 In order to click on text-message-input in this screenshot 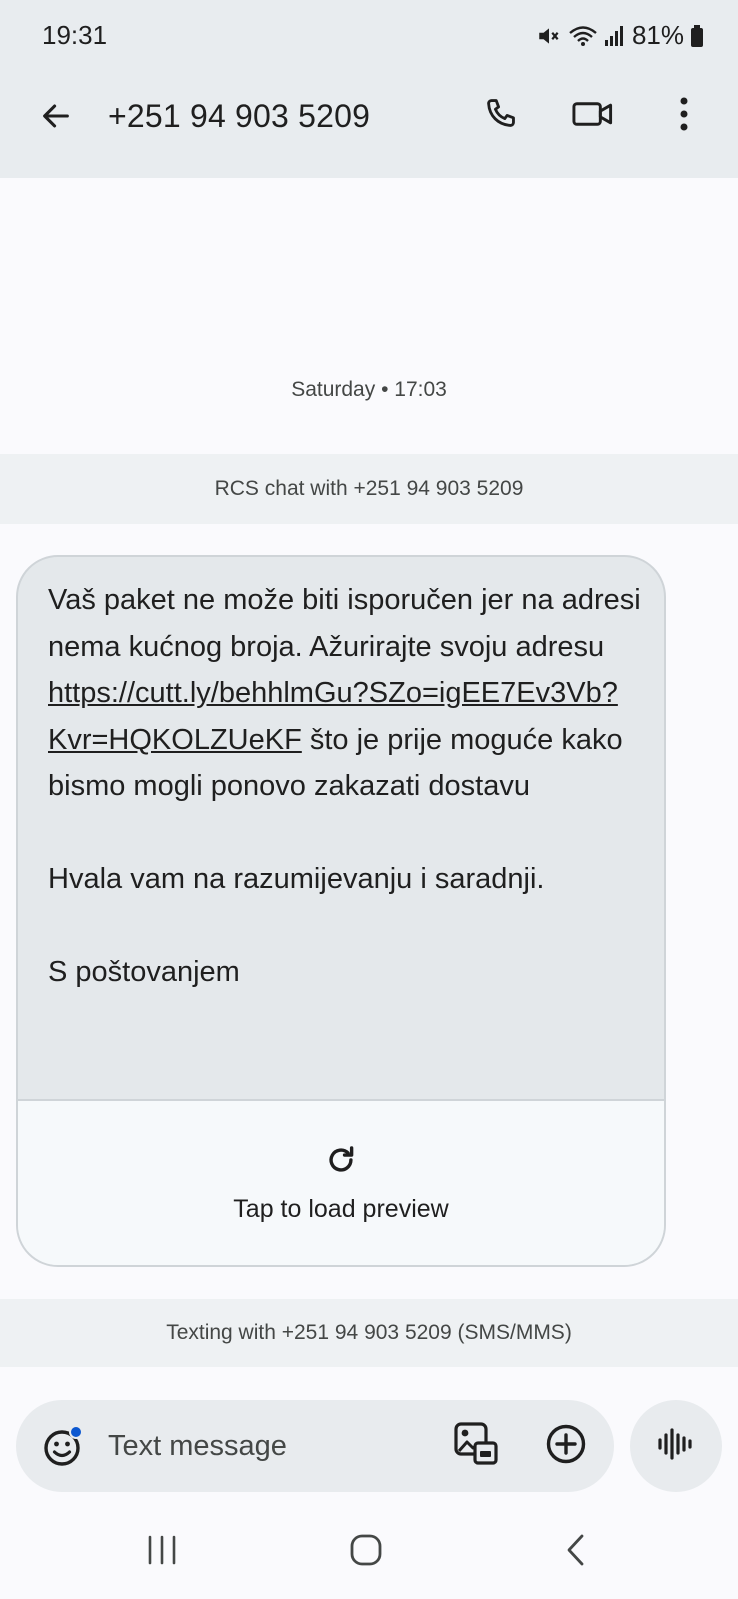, I will do `click(268, 1446)`.